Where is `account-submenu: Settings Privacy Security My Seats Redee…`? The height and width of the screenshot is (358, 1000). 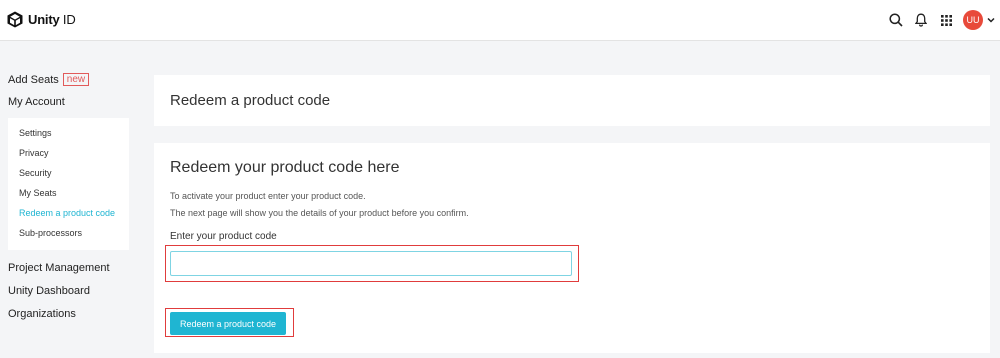 account-submenu: Settings Privacy Security My Seats Redee… is located at coordinates (68, 184).